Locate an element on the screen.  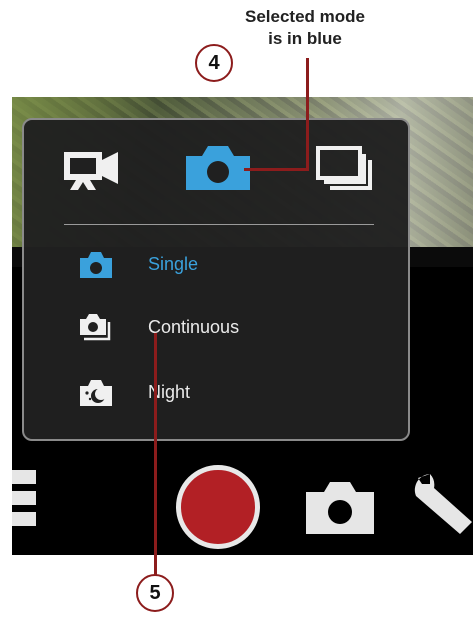
burst-mode-tab is located at coordinates (345, 170).